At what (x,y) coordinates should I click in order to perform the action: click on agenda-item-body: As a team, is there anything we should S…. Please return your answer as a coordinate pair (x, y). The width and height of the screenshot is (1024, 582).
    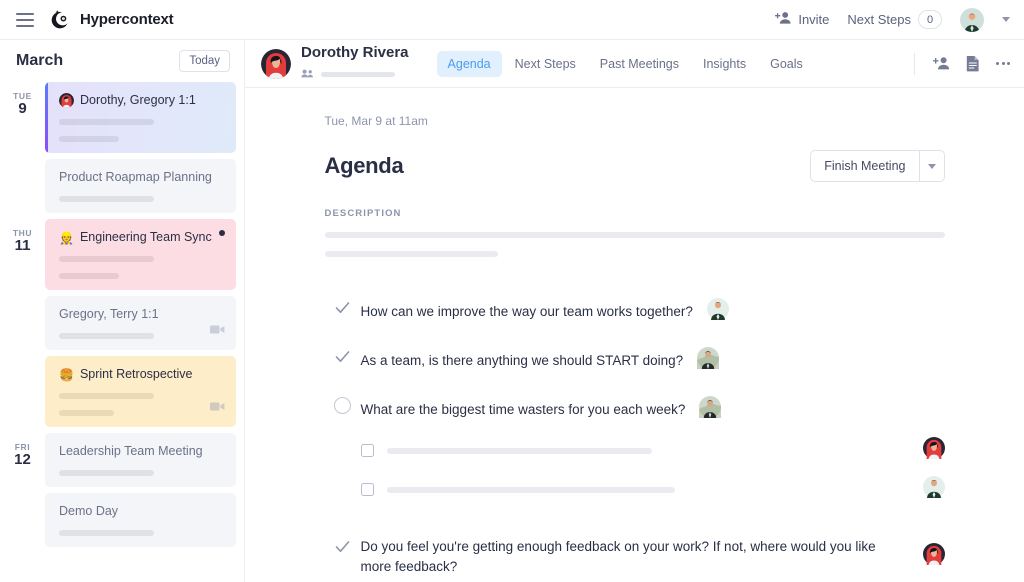
    Looking at the image, I should click on (653, 360).